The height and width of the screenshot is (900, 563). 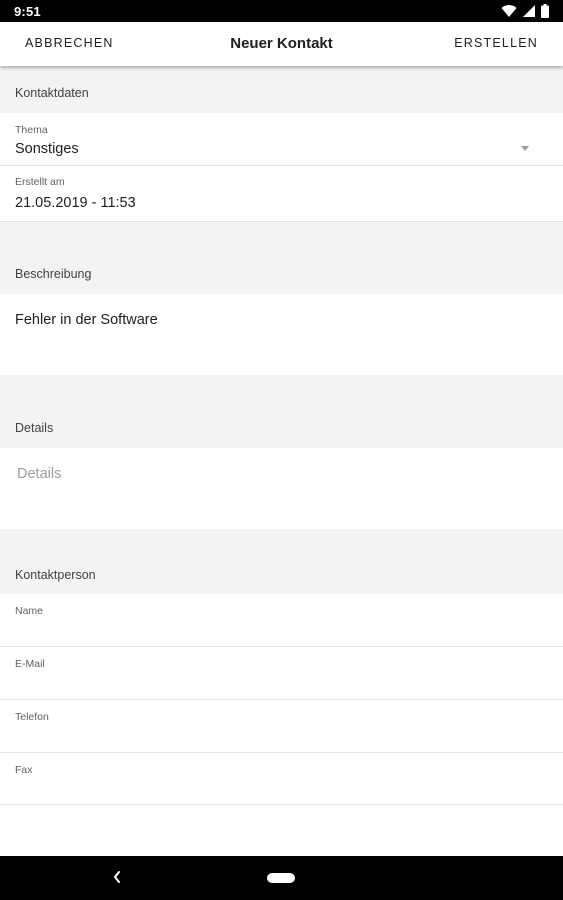 What do you see at coordinates (34, 428) in the screenshot?
I see `section-label-details: Details` at bounding box center [34, 428].